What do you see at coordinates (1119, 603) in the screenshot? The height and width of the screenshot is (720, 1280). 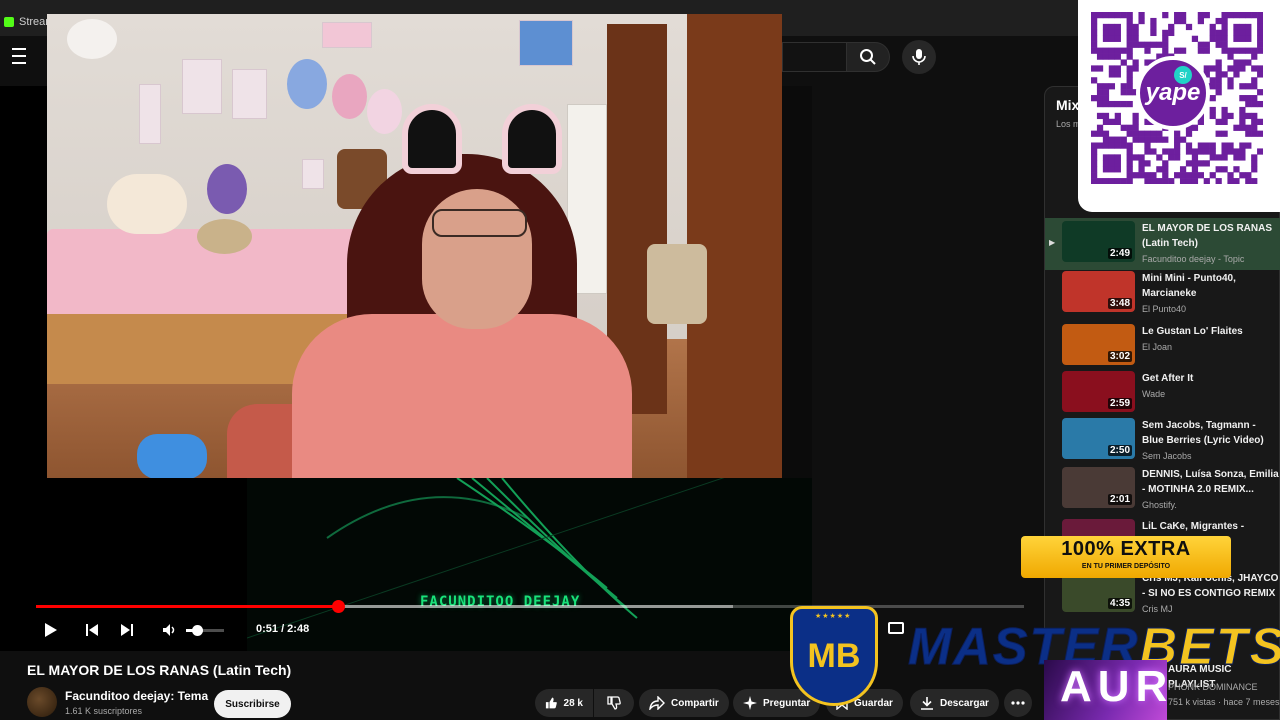 I see `playlist-duration: 4:35` at bounding box center [1119, 603].